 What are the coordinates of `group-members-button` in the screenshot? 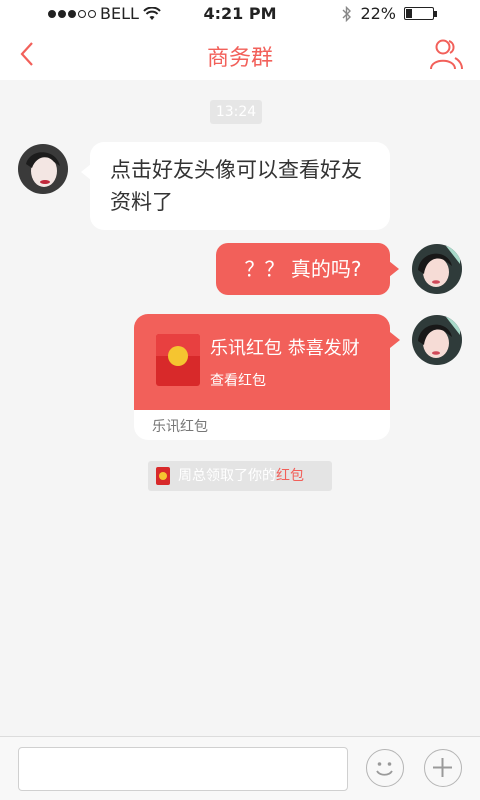 It's located at (446, 54).